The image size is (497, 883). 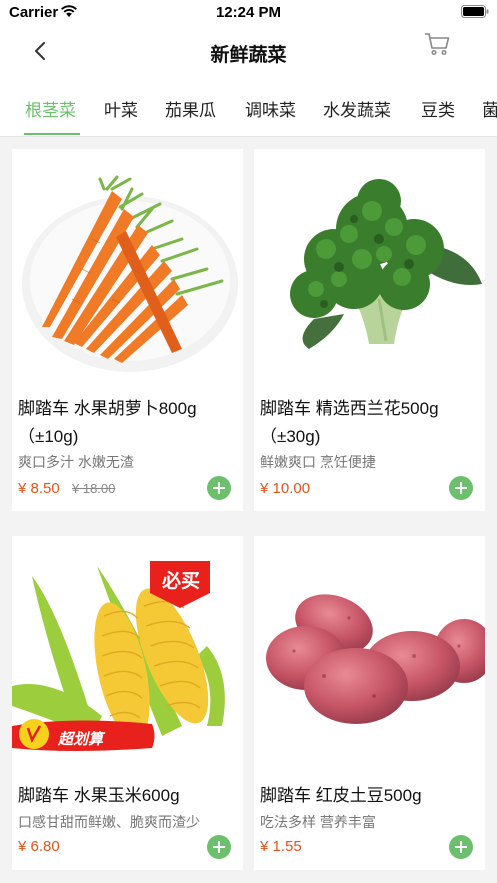 I want to click on tab-mushrooms: 菌, so click(x=489, y=108).